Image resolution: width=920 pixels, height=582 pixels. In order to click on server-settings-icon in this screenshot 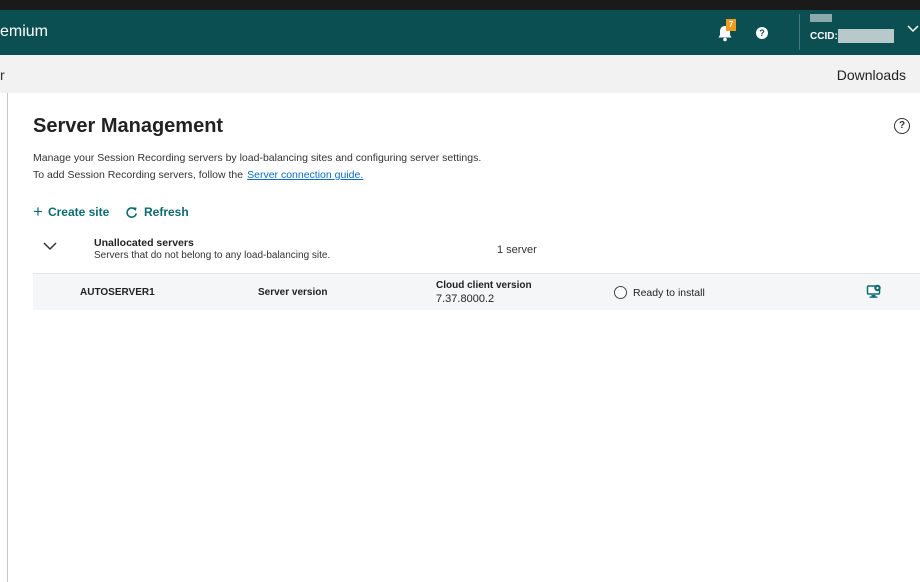, I will do `click(874, 291)`.